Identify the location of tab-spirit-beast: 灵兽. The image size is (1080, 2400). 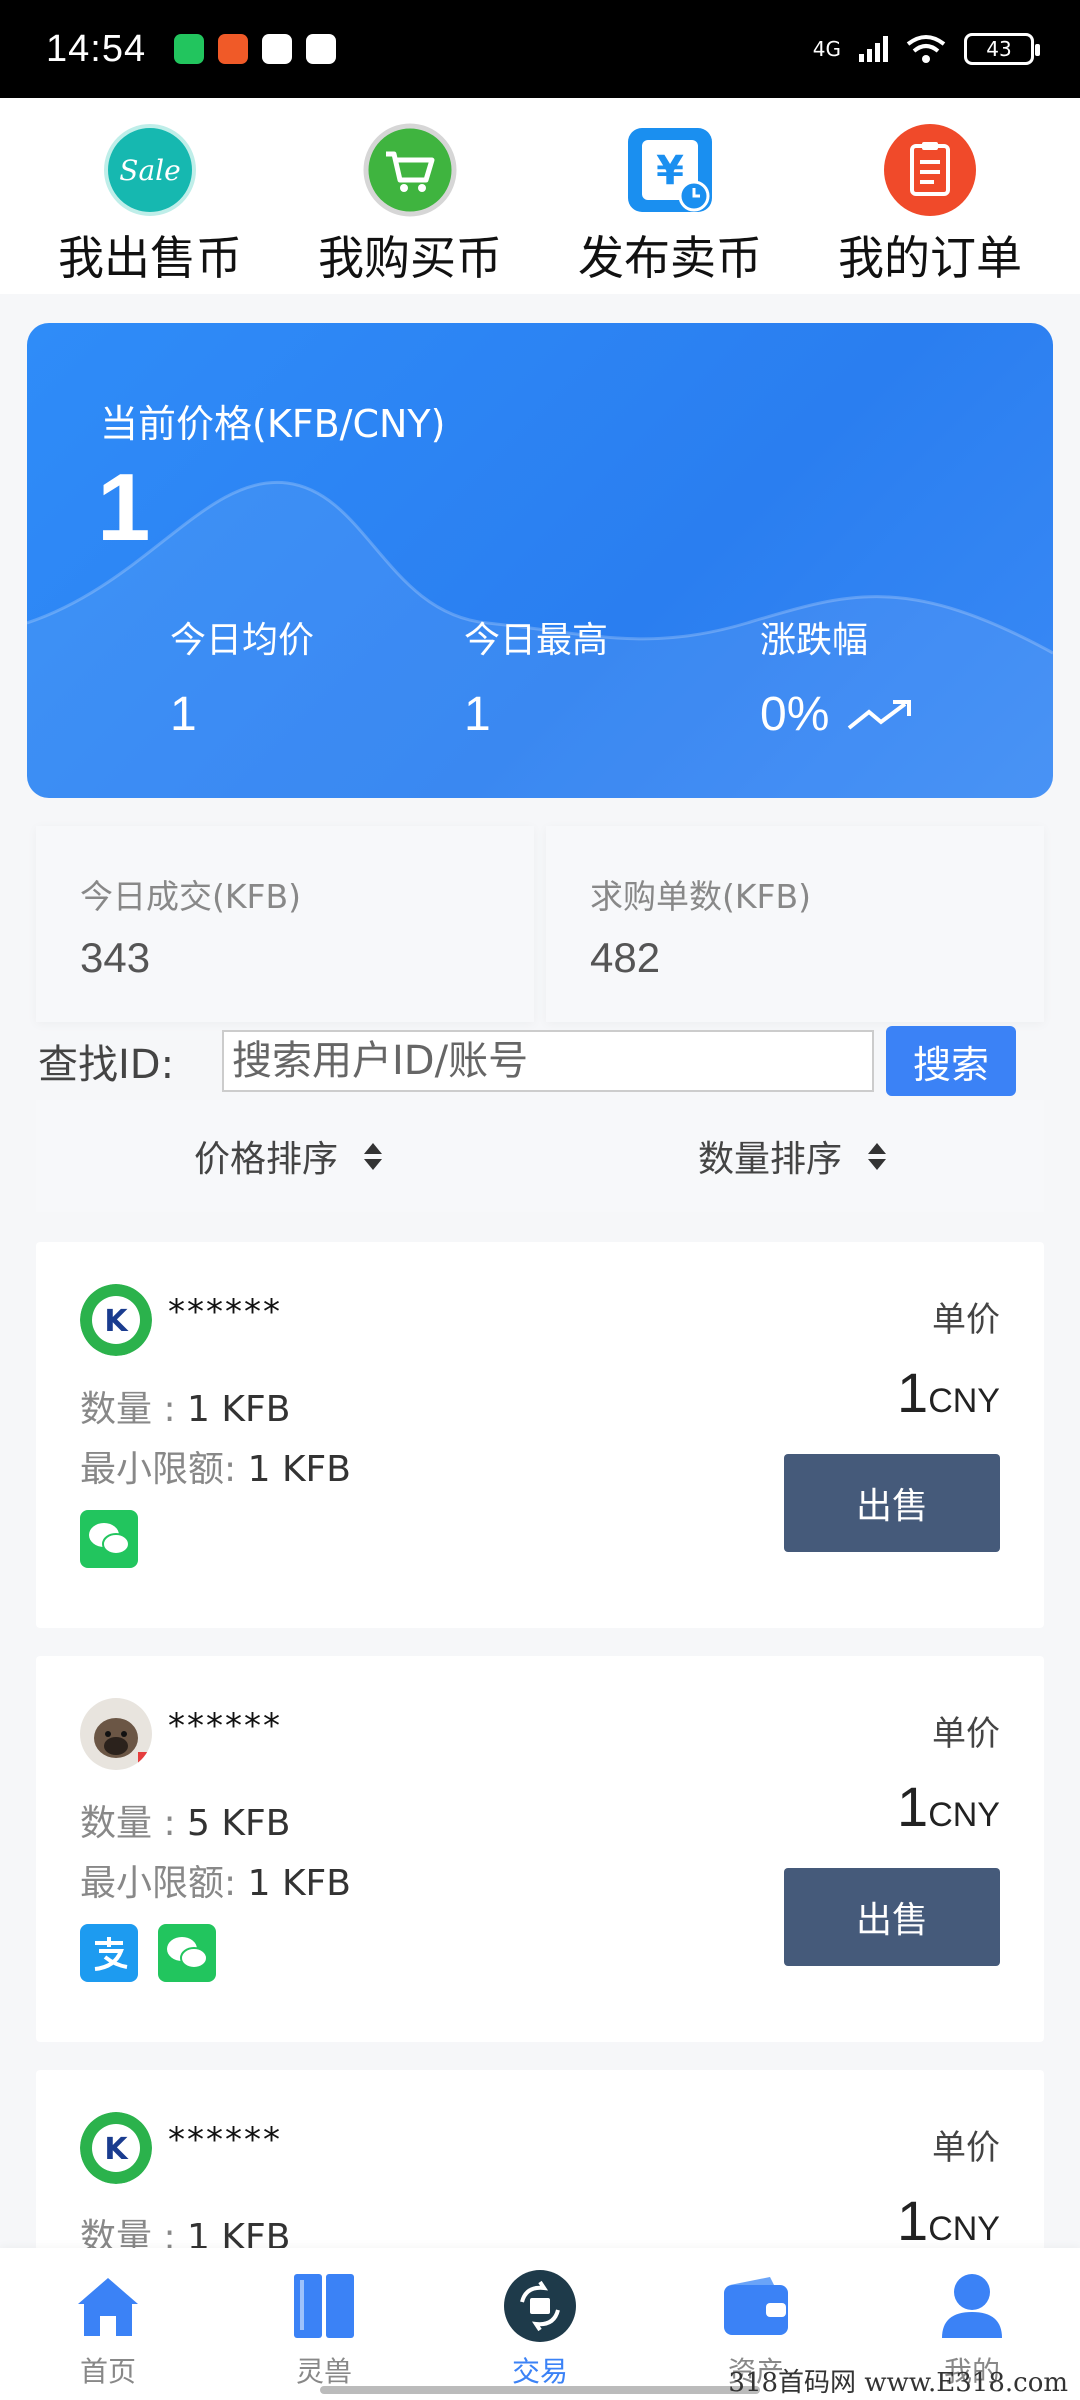
(324, 2329).